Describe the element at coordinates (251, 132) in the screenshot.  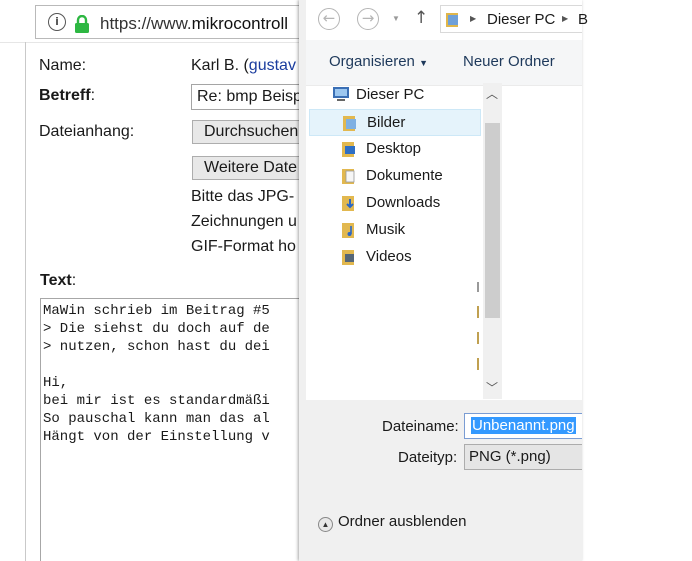
I see `browse-button: Durchsuchen` at that location.